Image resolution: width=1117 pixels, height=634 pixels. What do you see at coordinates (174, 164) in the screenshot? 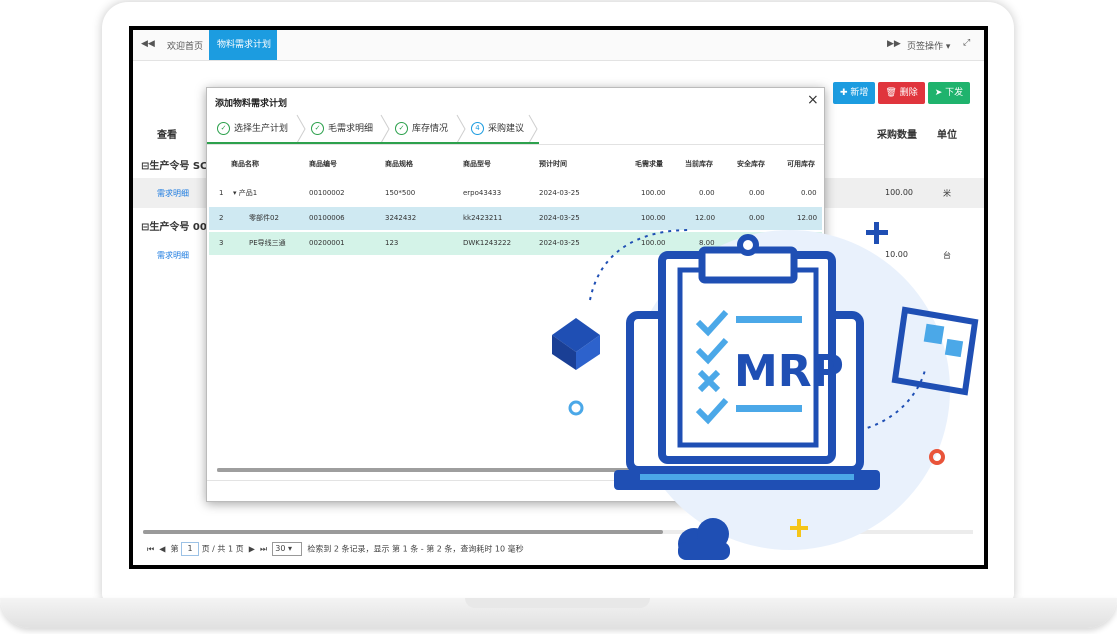
I see `group-header: ⊟生产令号 SC` at bounding box center [174, 164].